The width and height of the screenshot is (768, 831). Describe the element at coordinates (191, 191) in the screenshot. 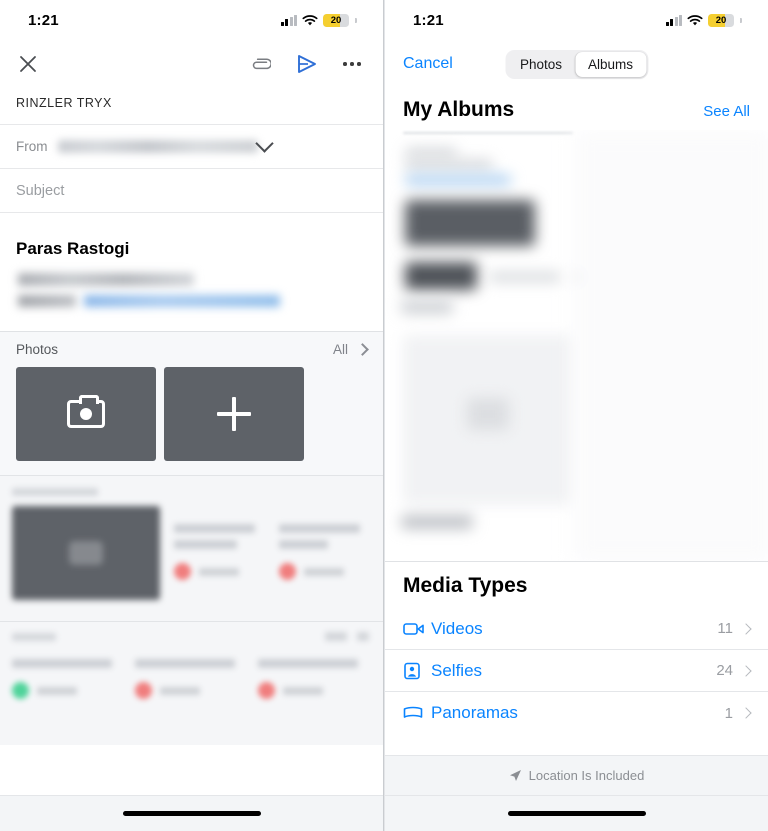

I see `subject-field-row: Subject` at that location.